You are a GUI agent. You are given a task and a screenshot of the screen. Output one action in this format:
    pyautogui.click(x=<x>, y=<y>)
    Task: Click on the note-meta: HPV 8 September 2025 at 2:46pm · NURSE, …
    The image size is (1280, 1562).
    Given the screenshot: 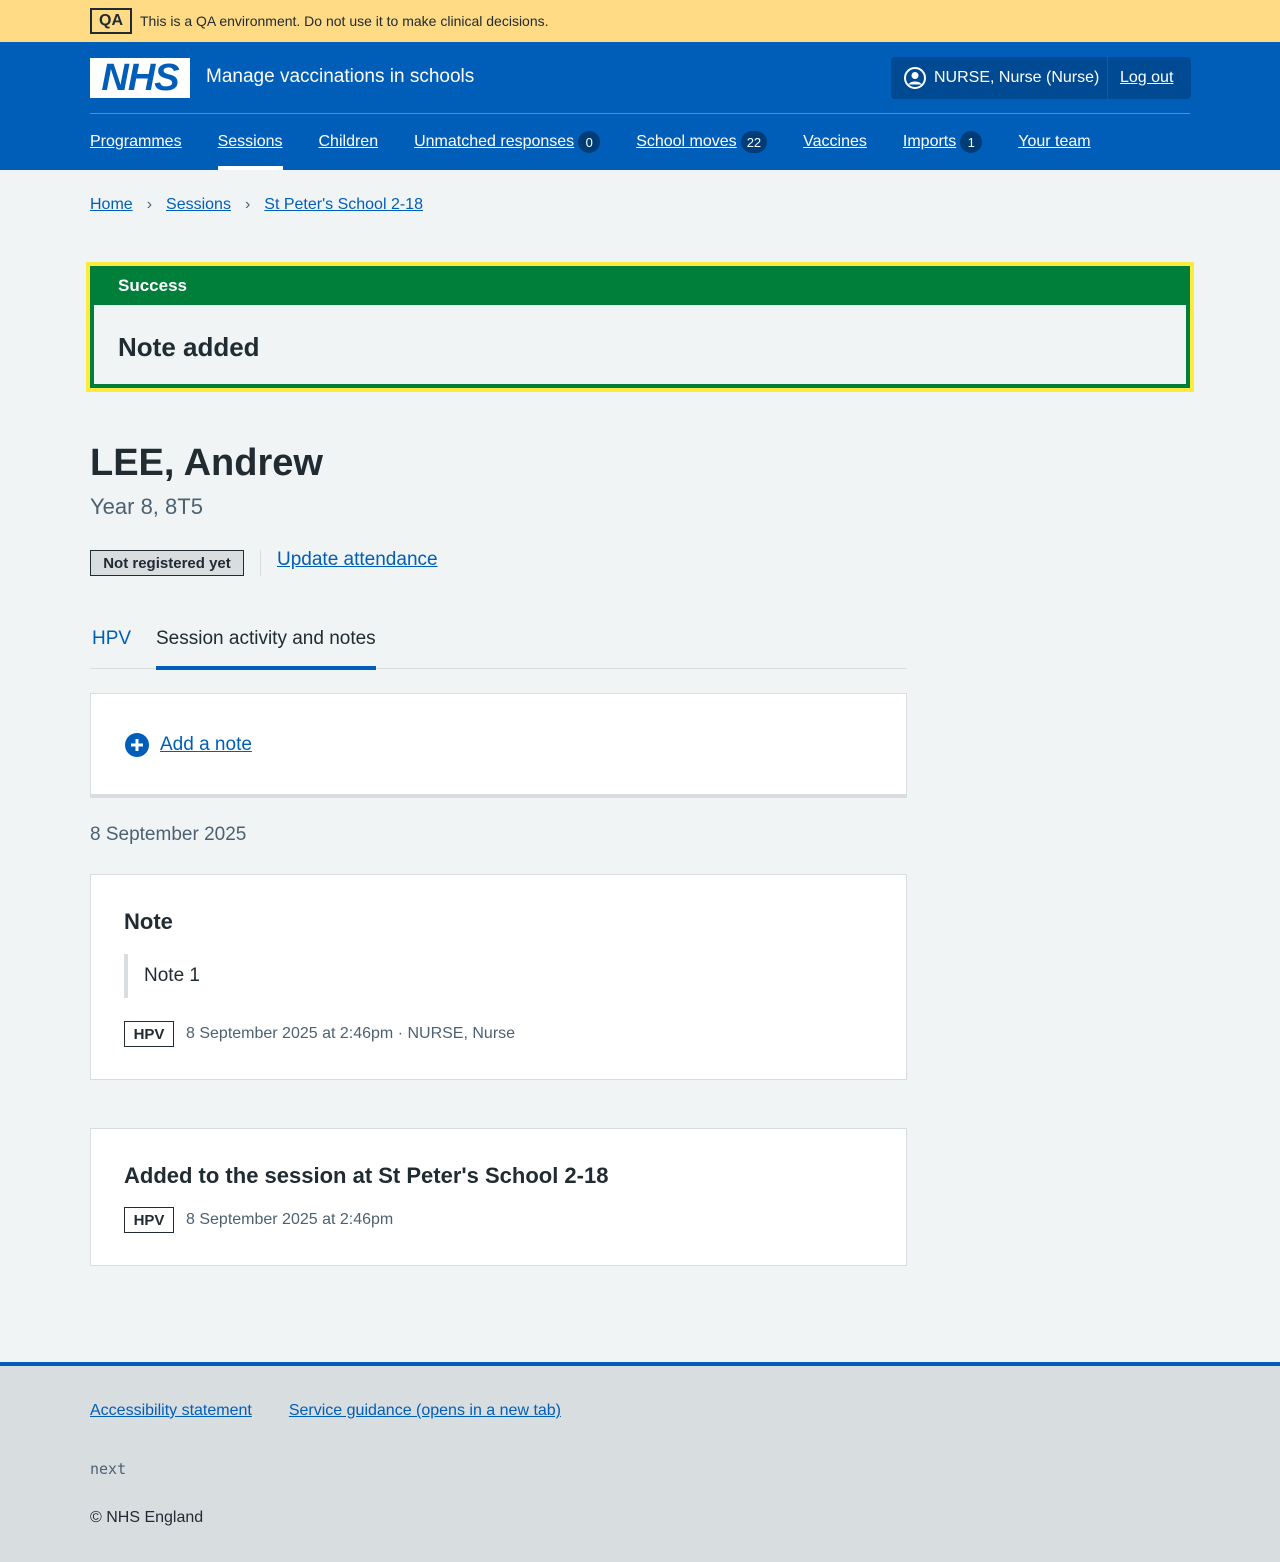 What is the action you would take?
    pyautogui.click(x=319, y=1034)
    